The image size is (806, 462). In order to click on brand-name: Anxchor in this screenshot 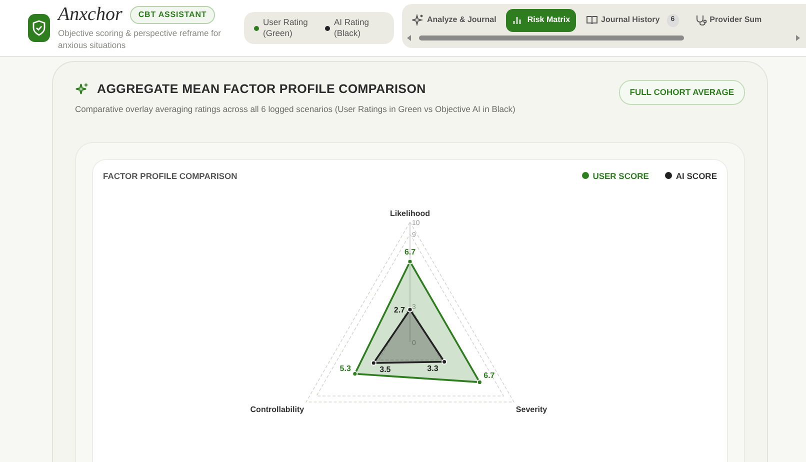, I will do `click(90, 14)`.